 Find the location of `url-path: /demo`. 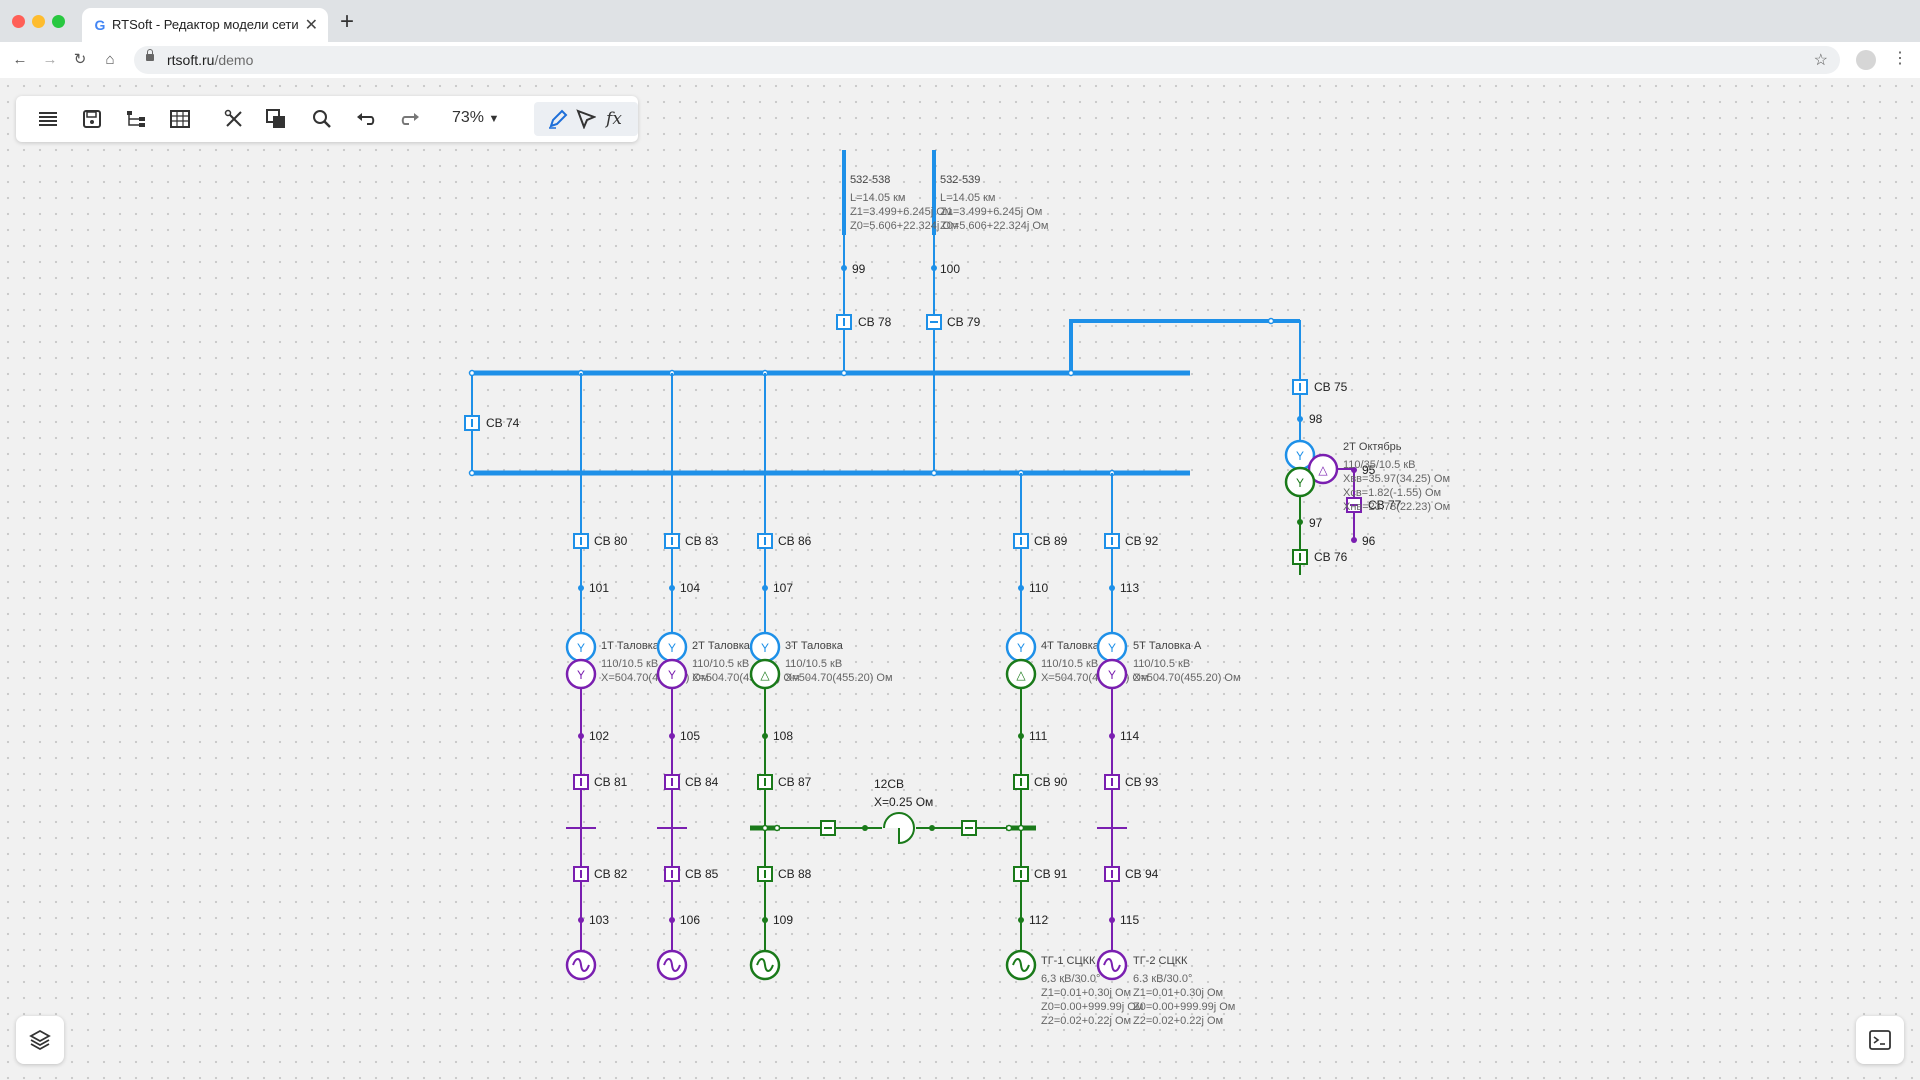

url-path: /demo is located at coordinates (234, 60).